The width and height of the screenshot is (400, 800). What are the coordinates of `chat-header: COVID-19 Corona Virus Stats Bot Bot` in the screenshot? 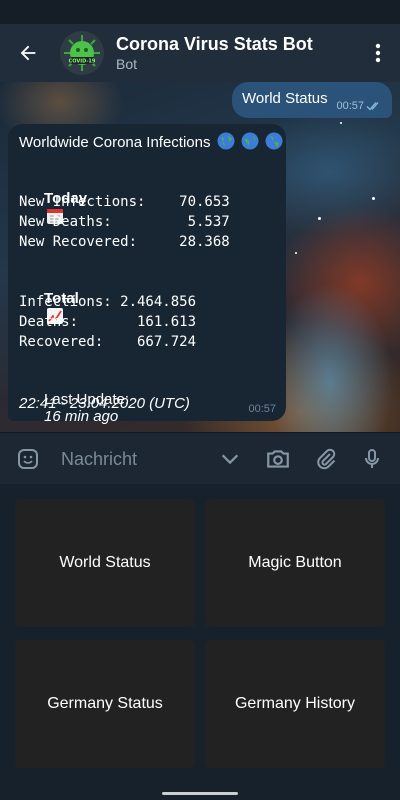 It's located at (200, 53).